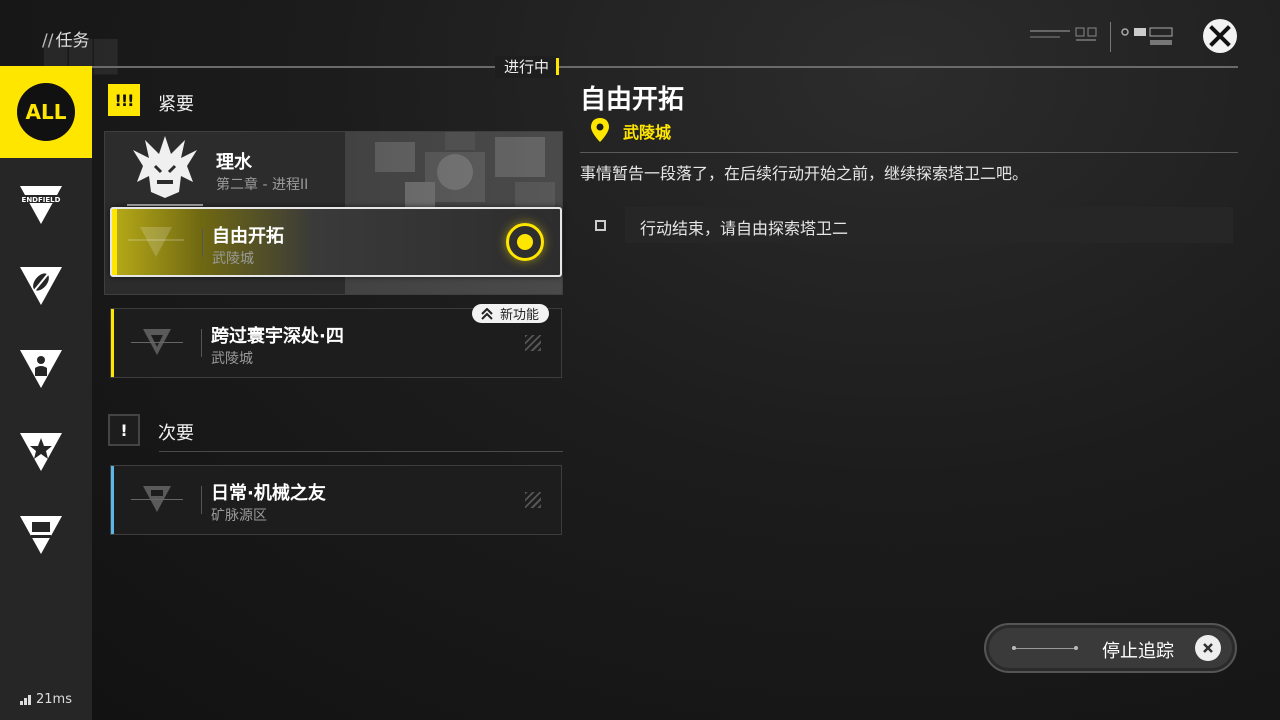 The width and height of the screenshot is (1280, 720). What do you see at coordinates (558, 66) in the screenshot?
I see `tab-active-marker` at bounding box center [558, 66].